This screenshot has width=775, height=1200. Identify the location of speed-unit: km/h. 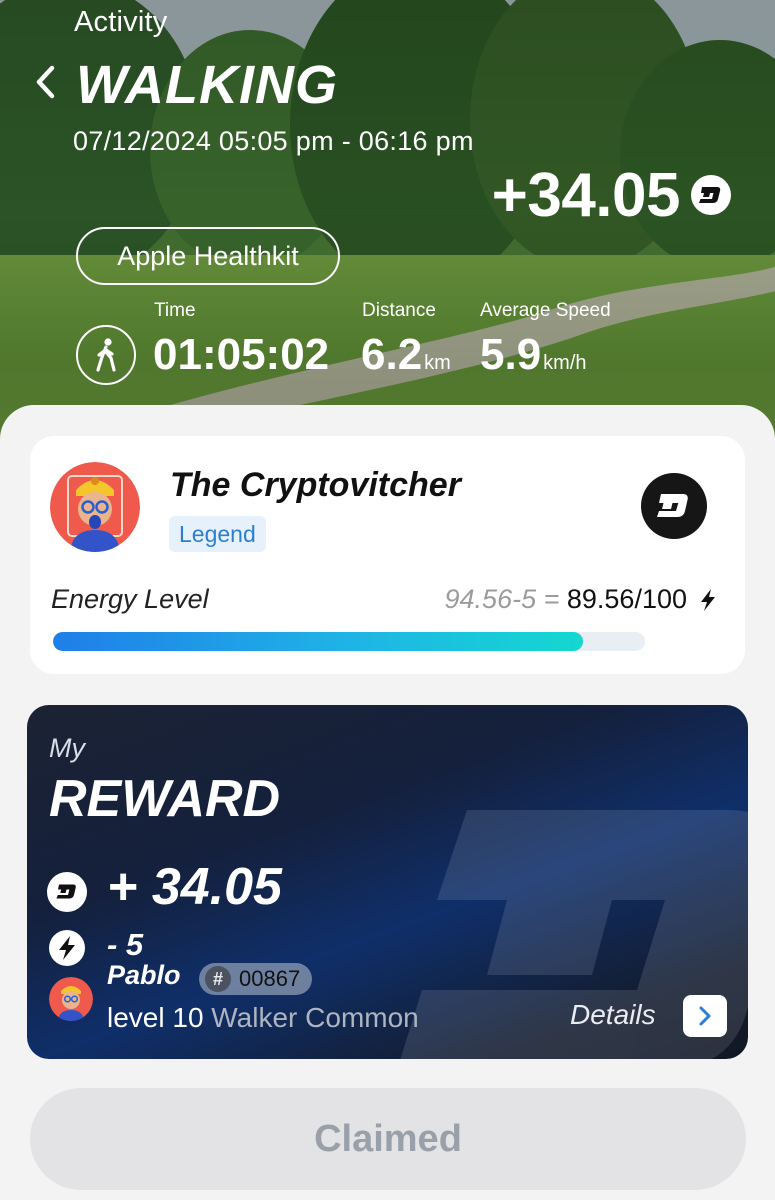
(565, 363).